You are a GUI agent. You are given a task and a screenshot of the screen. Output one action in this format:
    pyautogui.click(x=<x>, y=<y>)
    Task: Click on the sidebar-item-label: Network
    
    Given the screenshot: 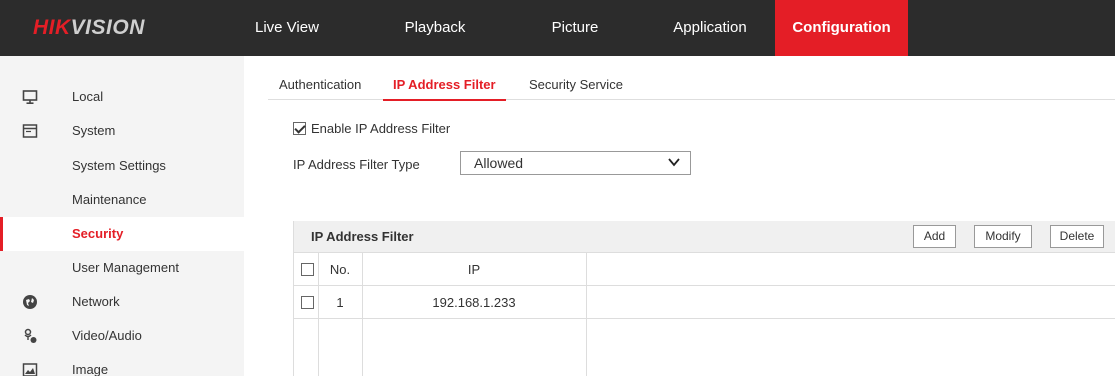 What is the action you would take?
    pyautogui.click(x=96, y=301)
    